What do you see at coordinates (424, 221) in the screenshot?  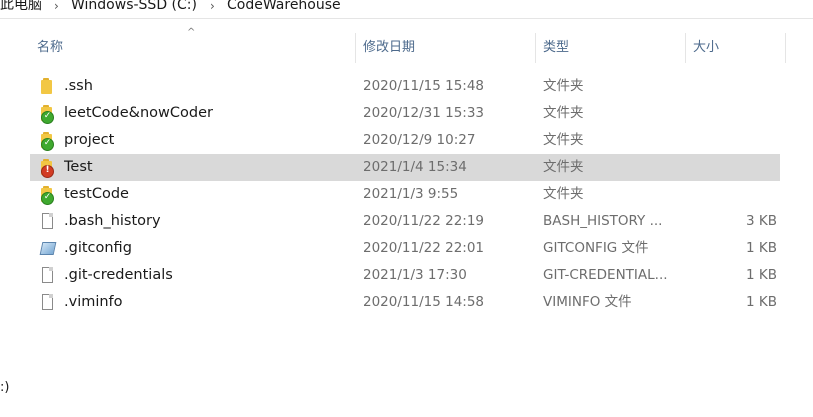 I see `file-date: 2020/11/22 22:19` at bounding box center [424, 221].